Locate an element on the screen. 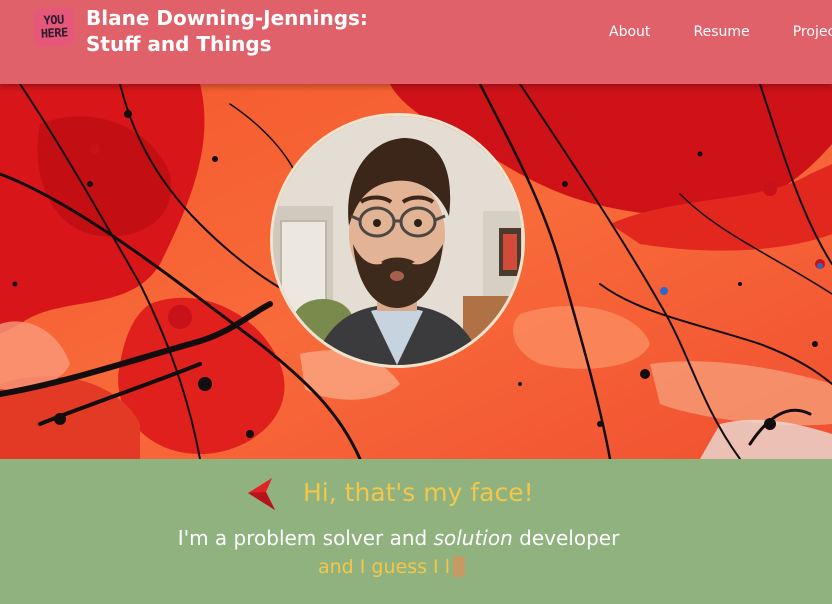 Image resolution: width=832 pixels, height=604 pixels. main-nav: About Resume Projects is located at coordinates (720, 31).